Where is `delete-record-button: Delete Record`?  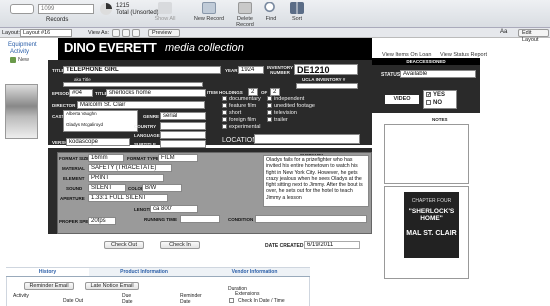
delete-record-button: Delete Record is located at coordinates (245, 15).